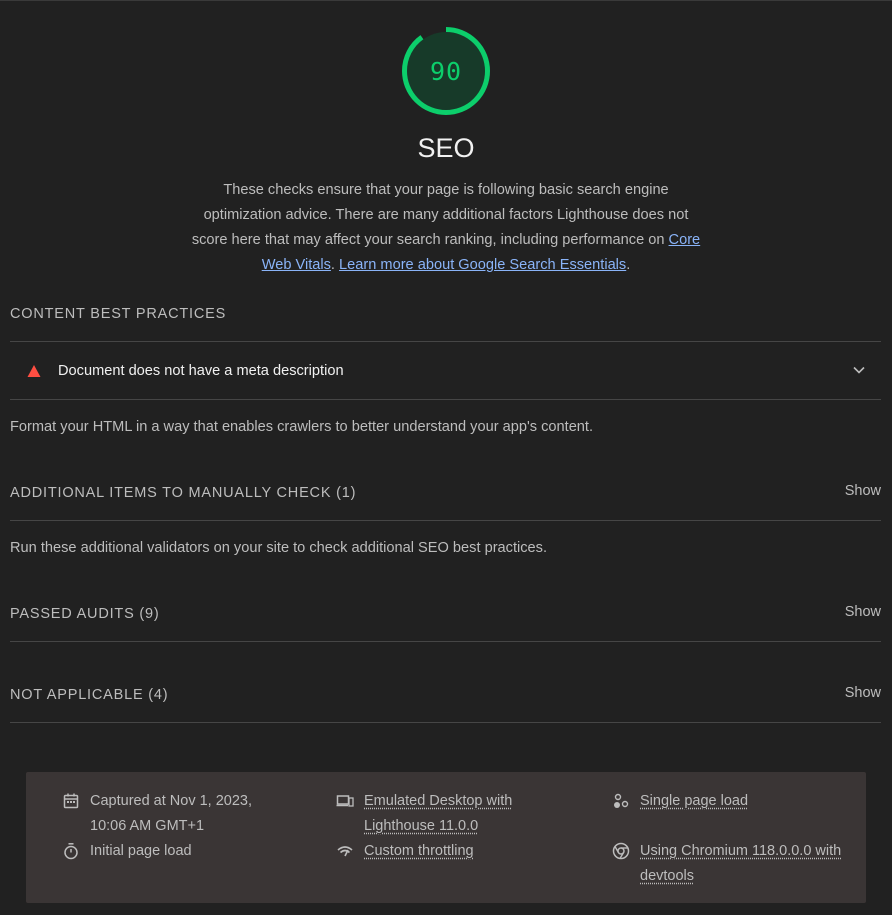 The height and width of the screenshot is (915, 892). I want to click on single-load-link: Single page load, so click(694, 801).